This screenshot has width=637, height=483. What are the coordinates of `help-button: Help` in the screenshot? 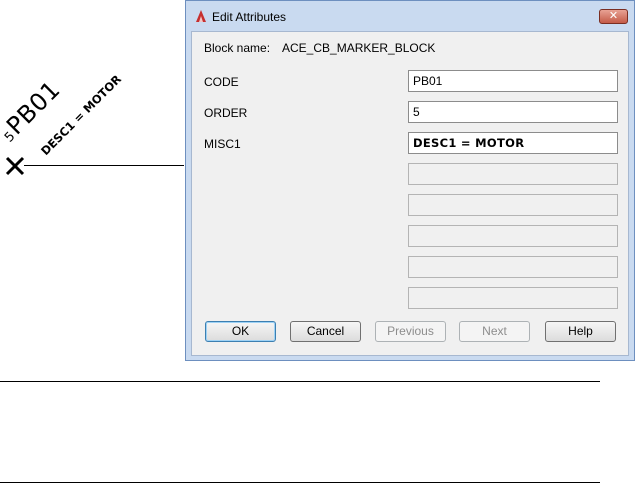 It's located at (580, 331).